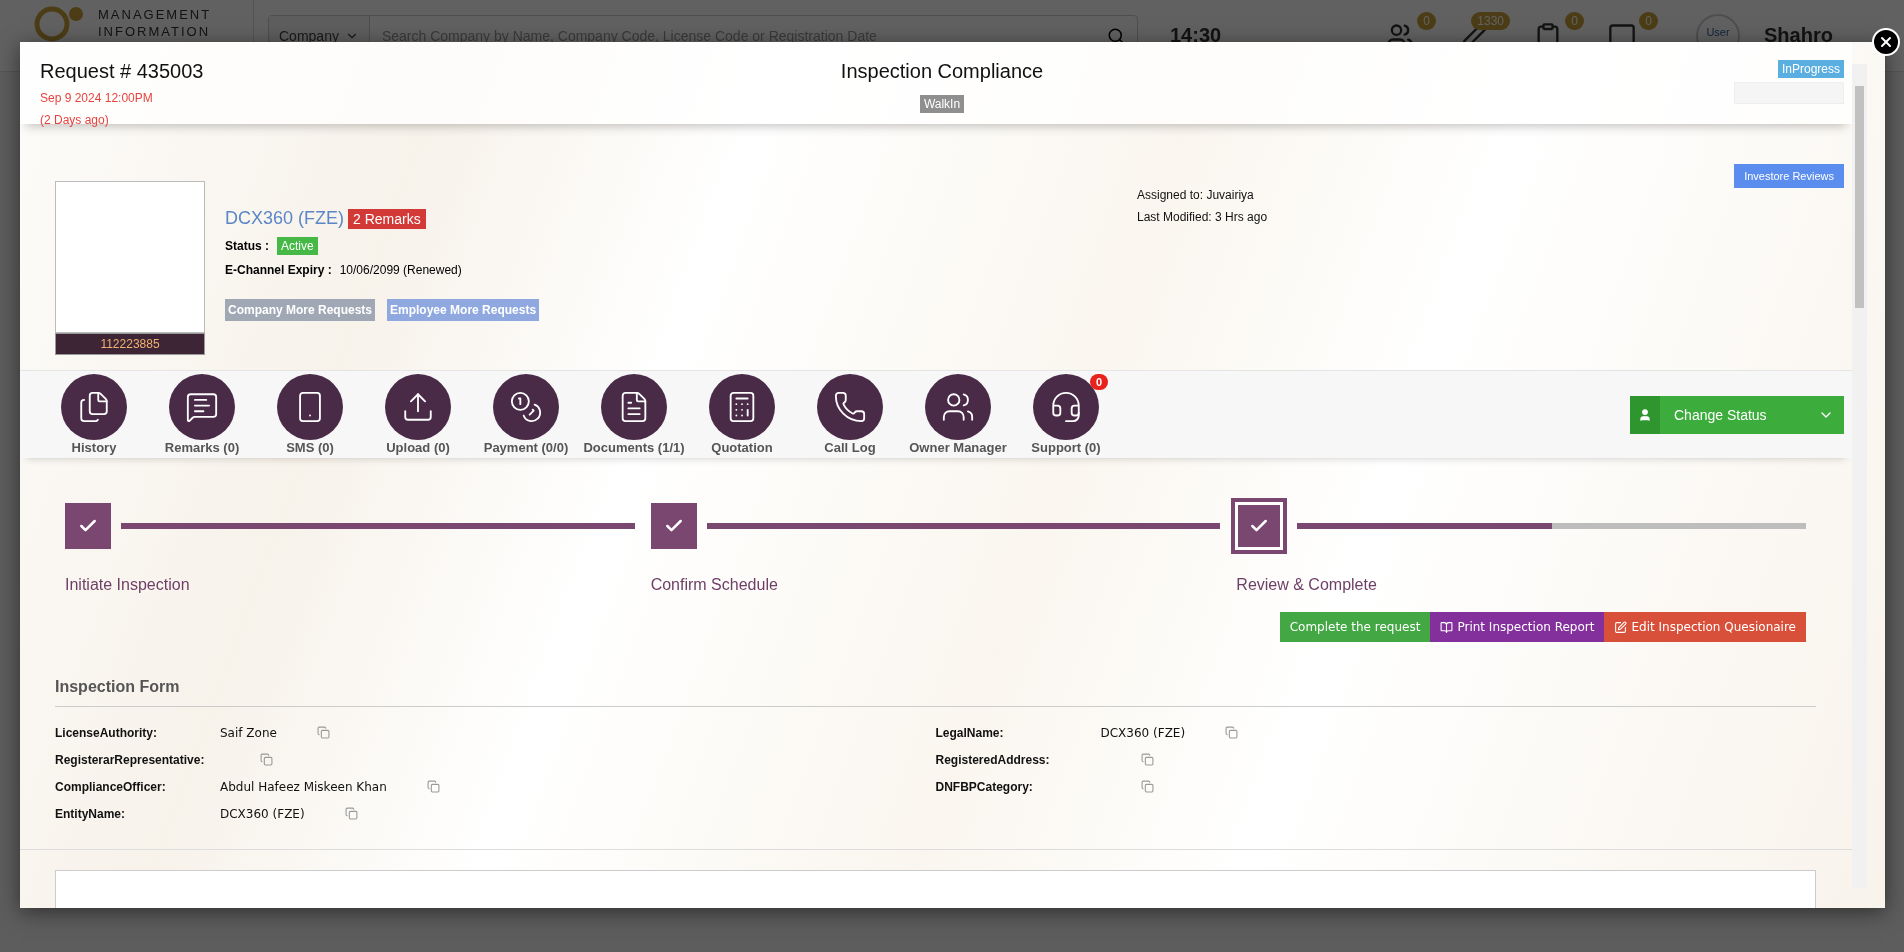 Image resolution: width=1904 pixels, height=952 pixels. I want to click on field-label: ComplianceOfficer:, so click(111, 786).